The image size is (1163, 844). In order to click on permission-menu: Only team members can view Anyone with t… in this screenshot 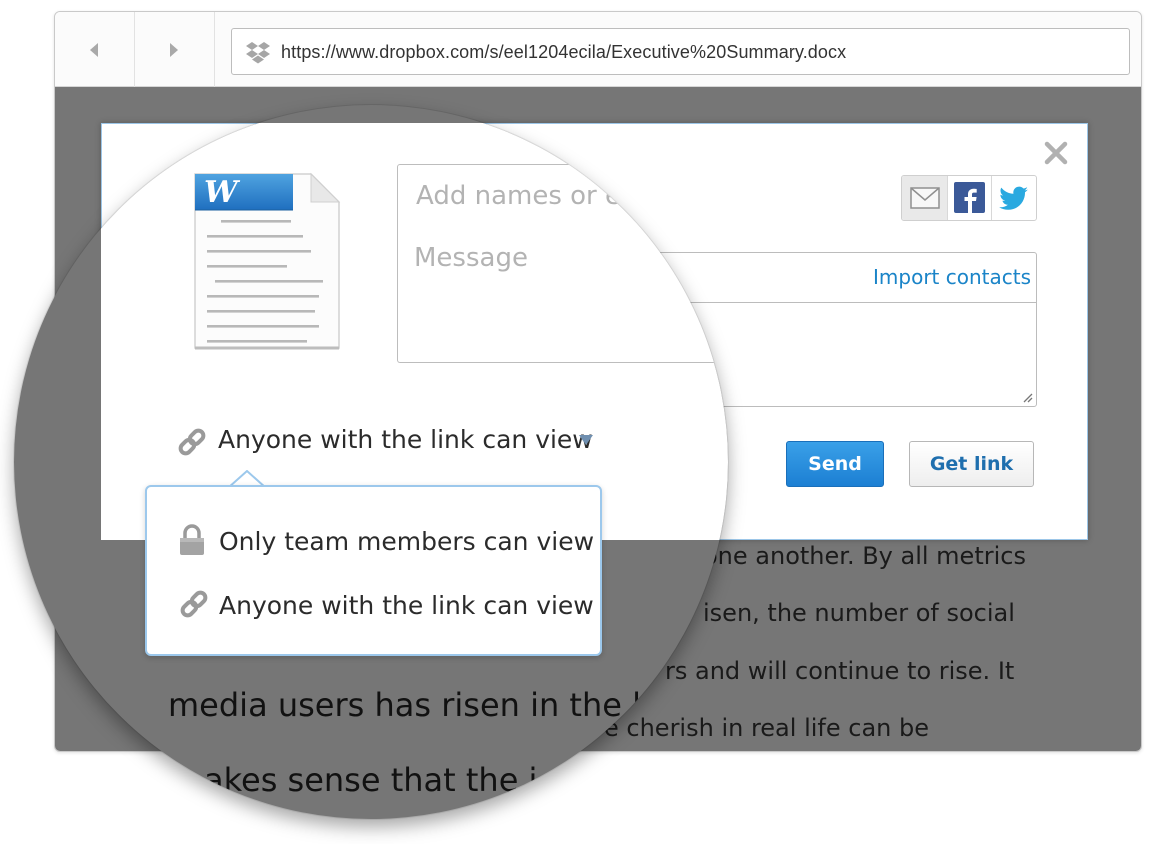, I will do `click(373, 570)`.